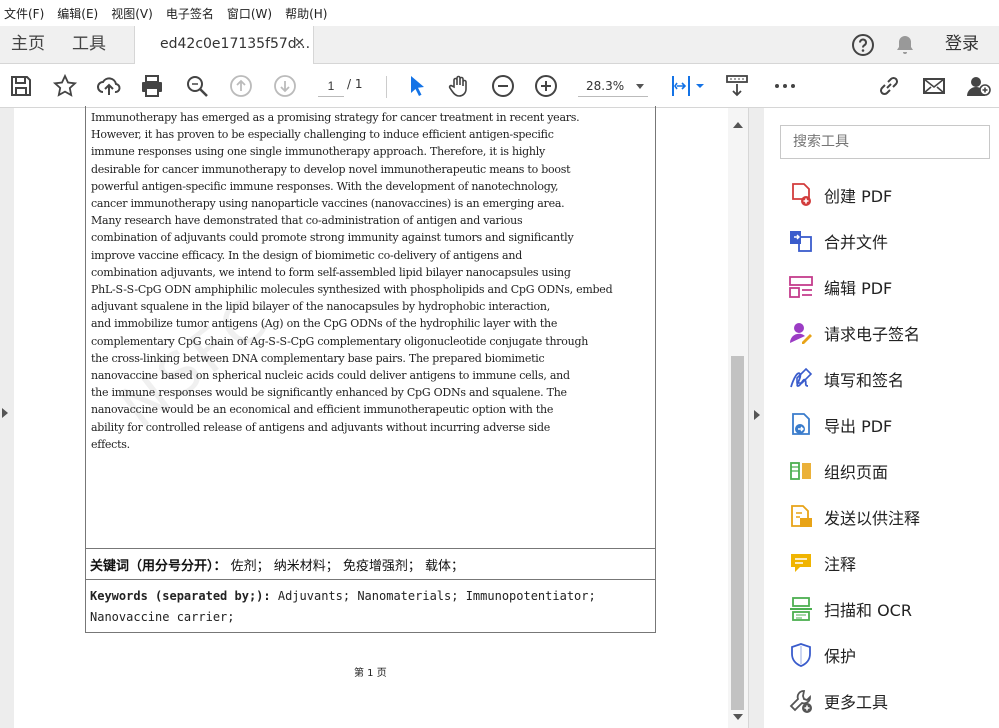 This screenshot has width=999, height=728. I want to click on zoom-out-icon, so click(503, 86).